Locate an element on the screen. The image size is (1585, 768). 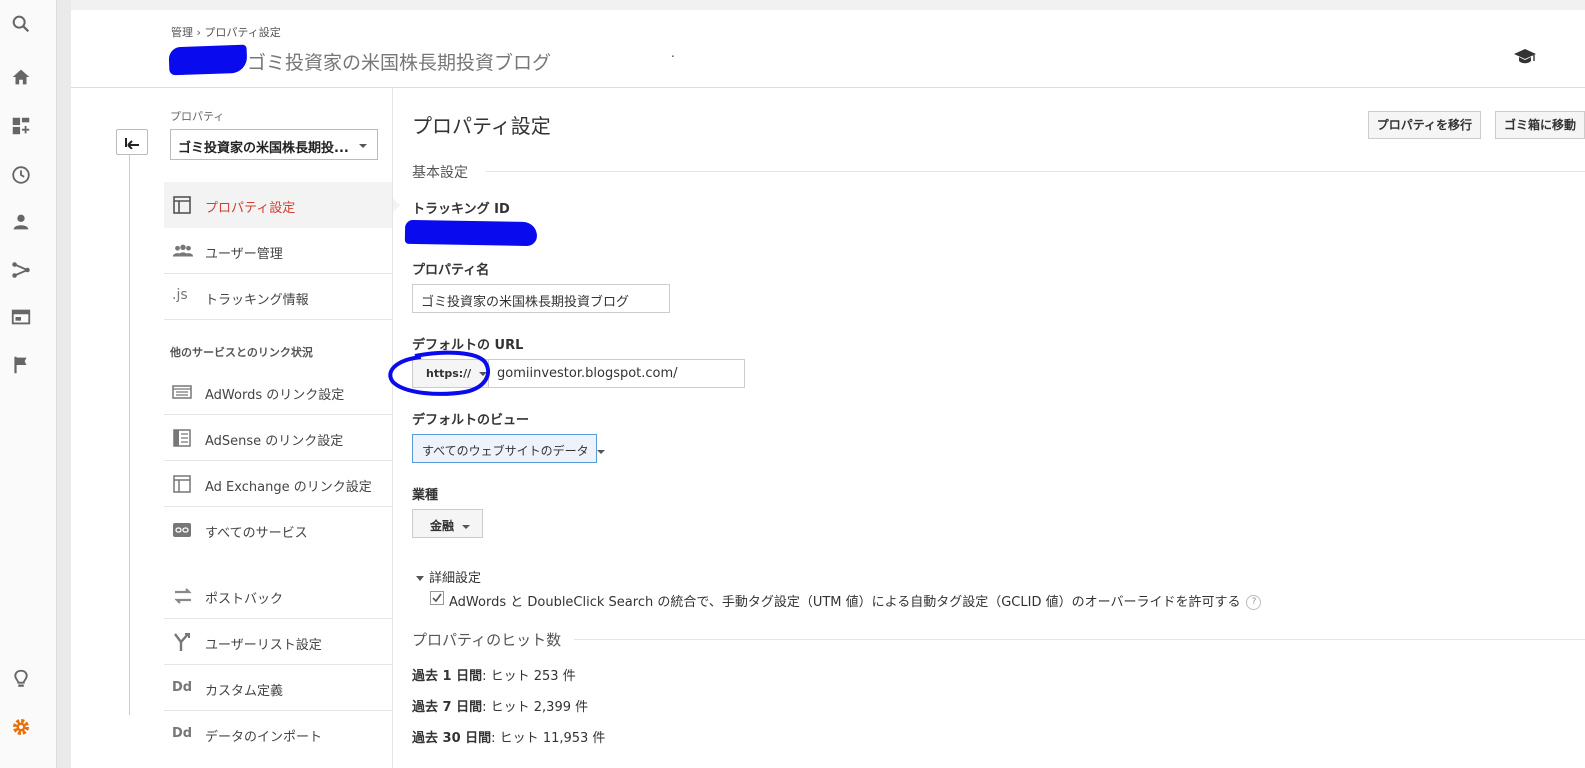
back-button is located at coordinates (132, 142).